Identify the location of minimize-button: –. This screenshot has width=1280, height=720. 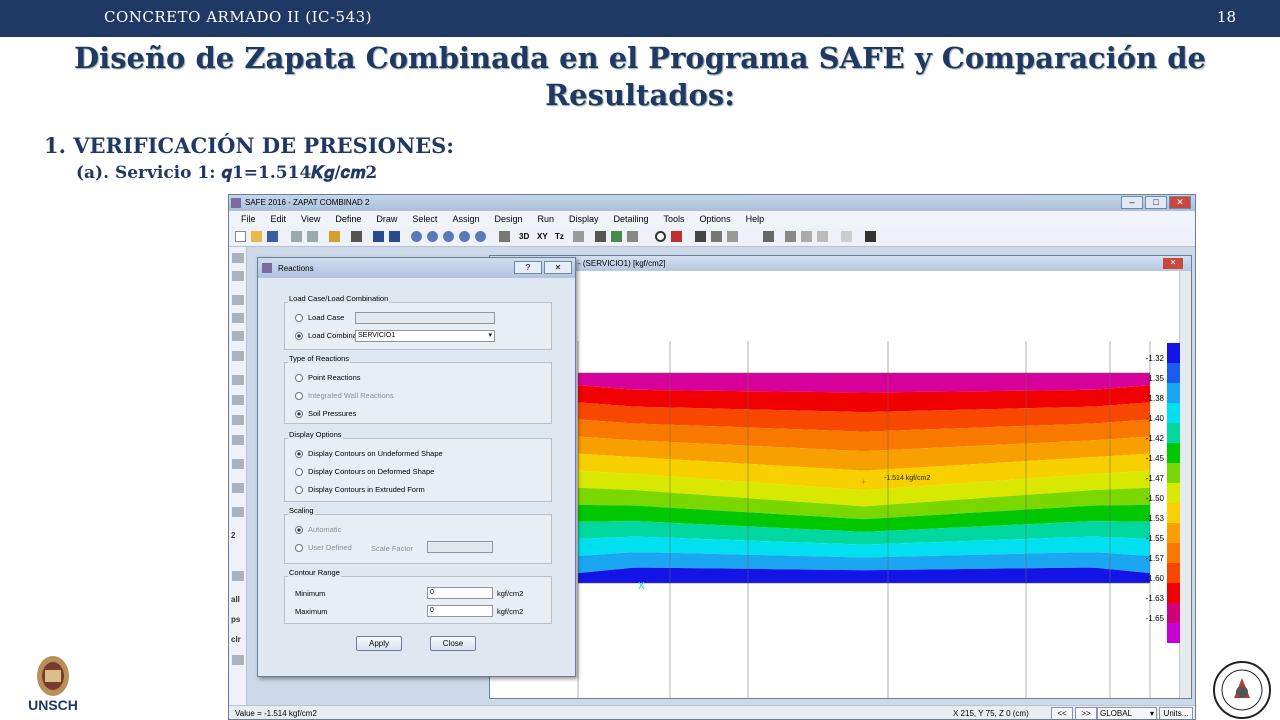
(1132, 202).